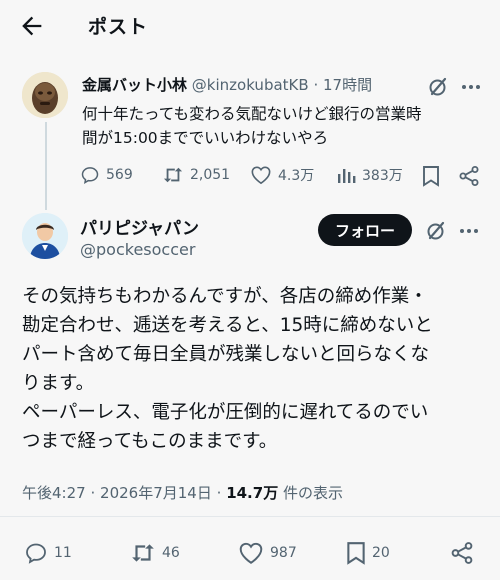  I want to click on action-like: 987, so click(267, 553).